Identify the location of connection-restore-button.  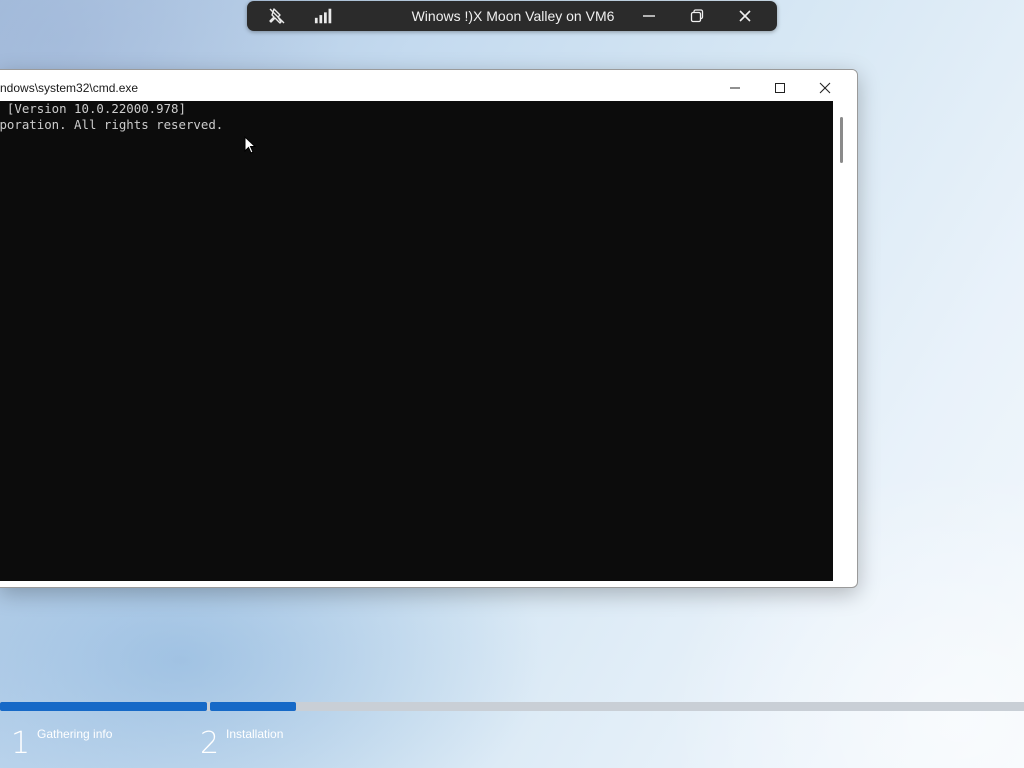
(697, 16).